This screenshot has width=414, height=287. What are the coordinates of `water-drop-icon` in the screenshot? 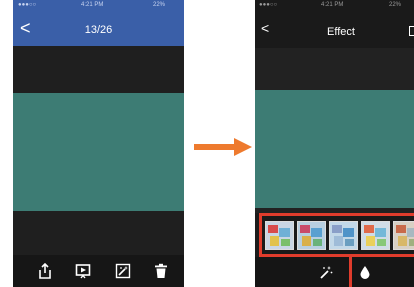 It's located at (365, 272).